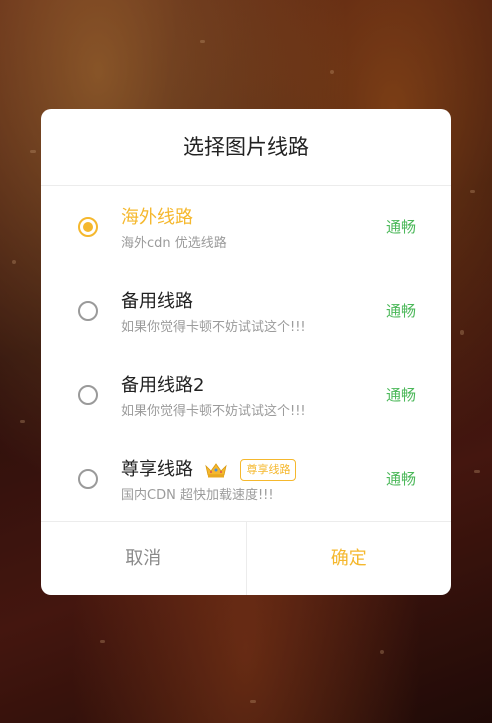  I want to click on dialog-title: 选择图片线路, so click(246, 147).